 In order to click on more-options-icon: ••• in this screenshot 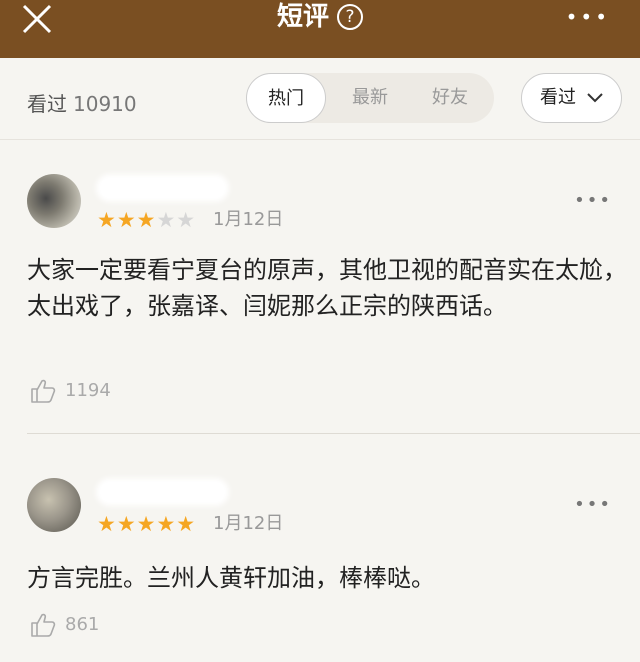, I will do `click(588, 17)`.